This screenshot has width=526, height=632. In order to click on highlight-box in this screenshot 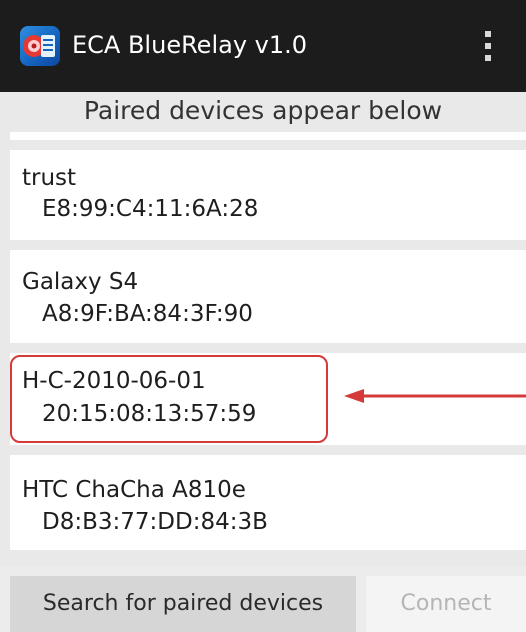, I will do `click(169, 399)`.